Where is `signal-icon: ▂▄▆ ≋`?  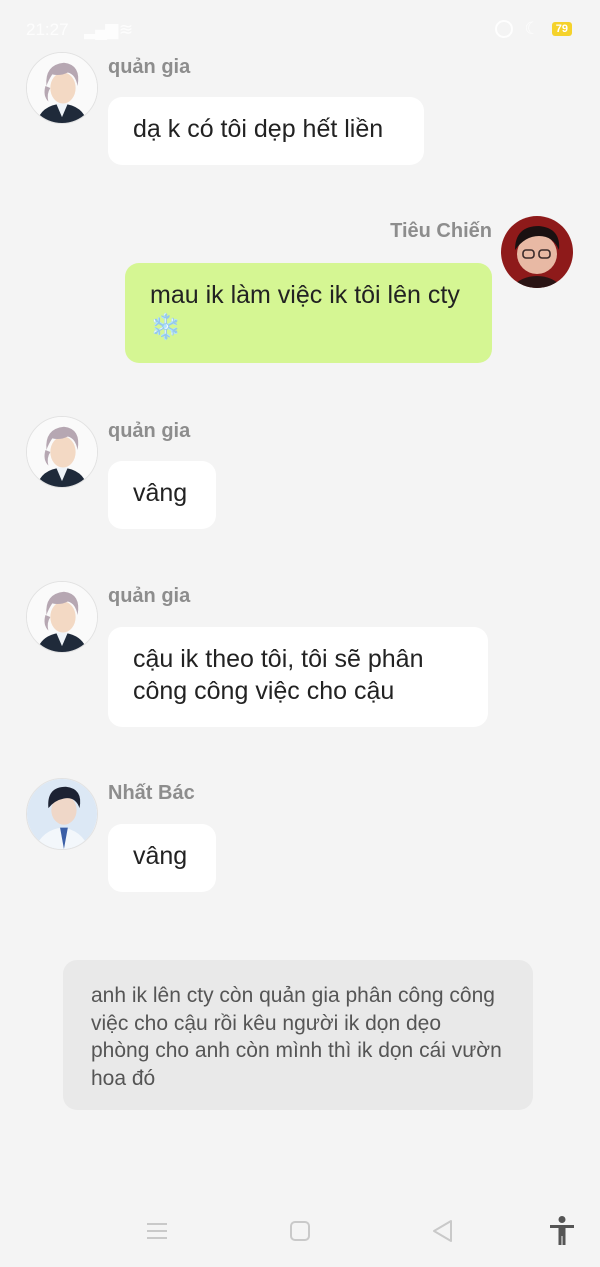
signal-icon: ▂▄▆ ≋ is located at coordinates (108, 29).